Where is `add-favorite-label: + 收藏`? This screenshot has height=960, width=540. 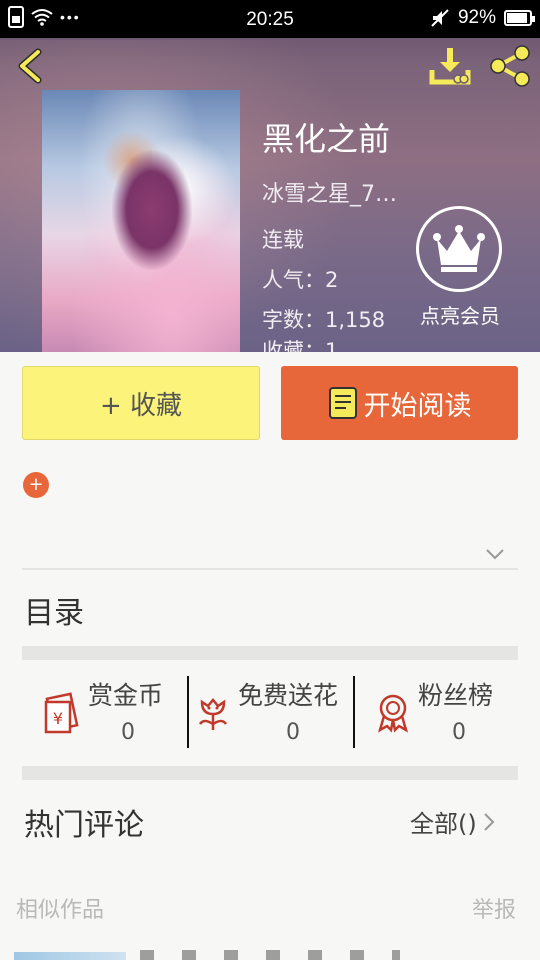 add-favorite-label: + 收藏 is located at coordinates (141, 405).